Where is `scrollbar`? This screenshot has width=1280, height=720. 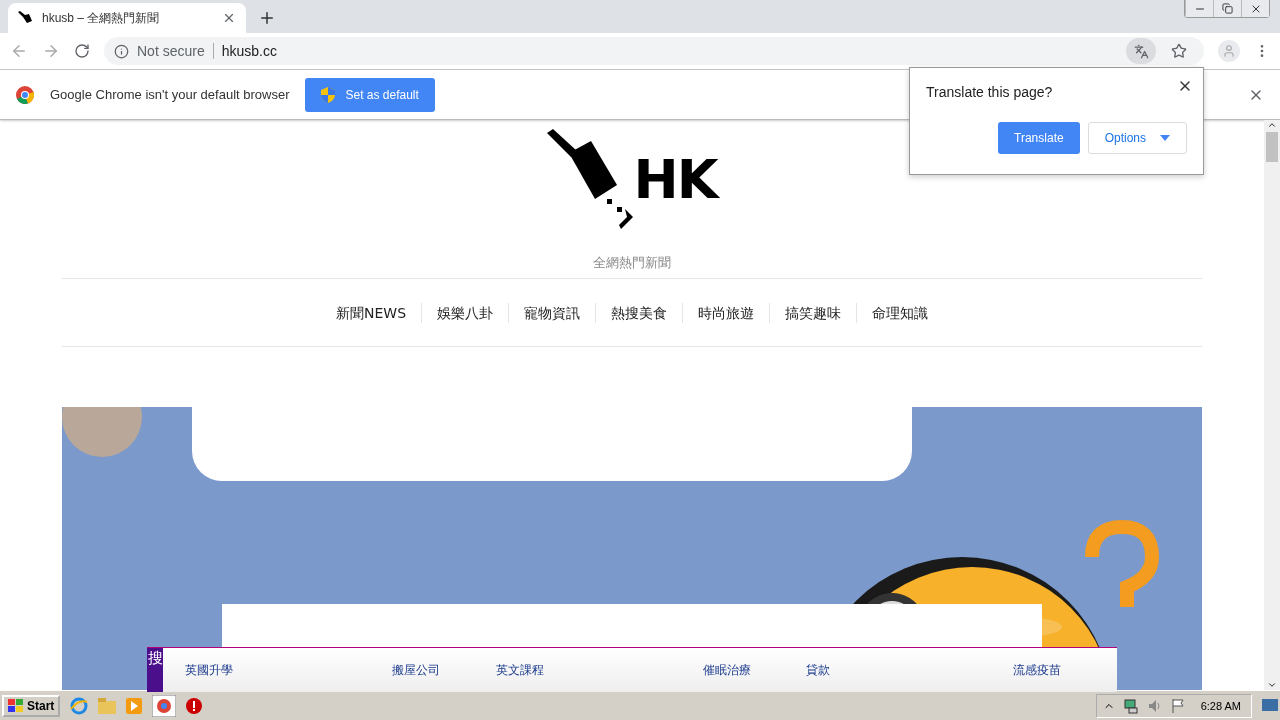 scrollbar is located at coordinates (1272, 405).